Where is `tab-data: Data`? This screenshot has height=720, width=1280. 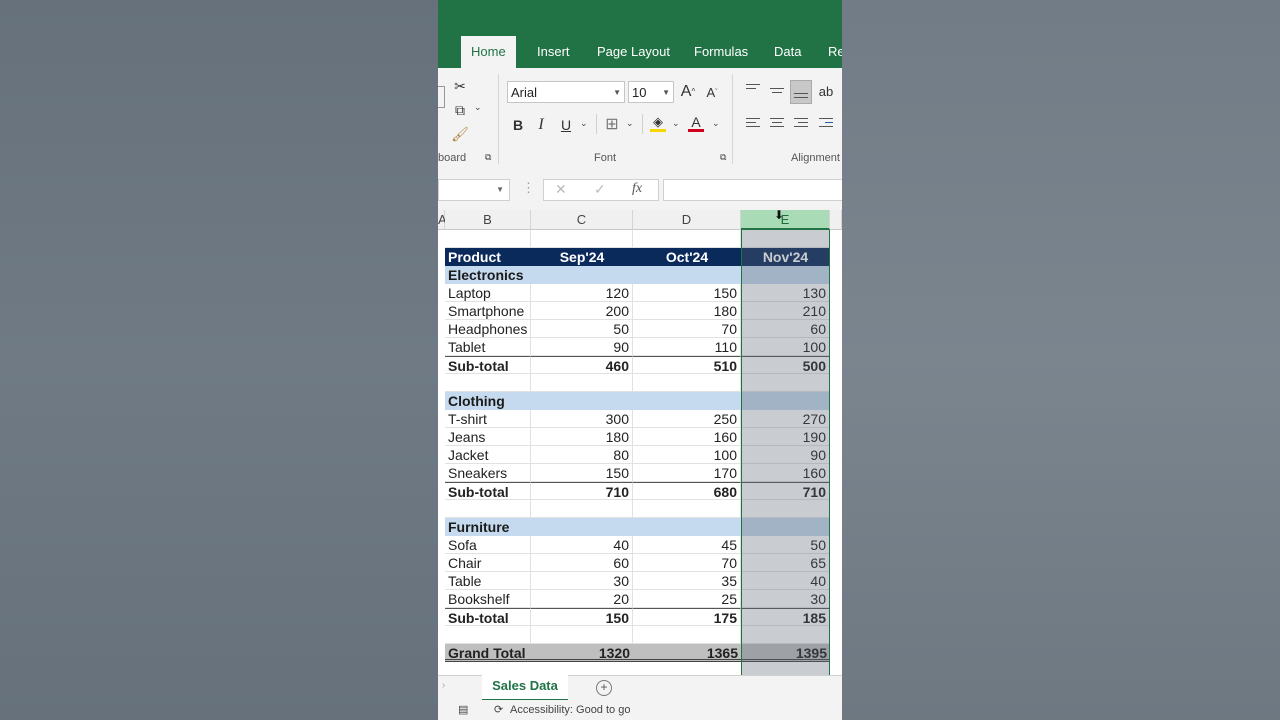 tab-data: Data is located at coordinates (787, 52).